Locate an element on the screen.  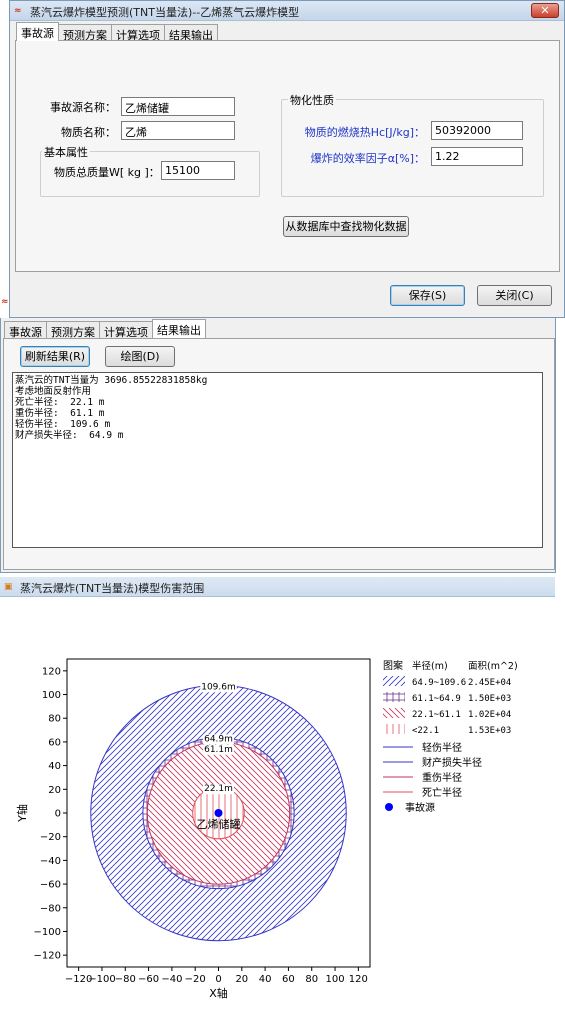
total-mass-input: 15100 is located at coordinates (198, 170).